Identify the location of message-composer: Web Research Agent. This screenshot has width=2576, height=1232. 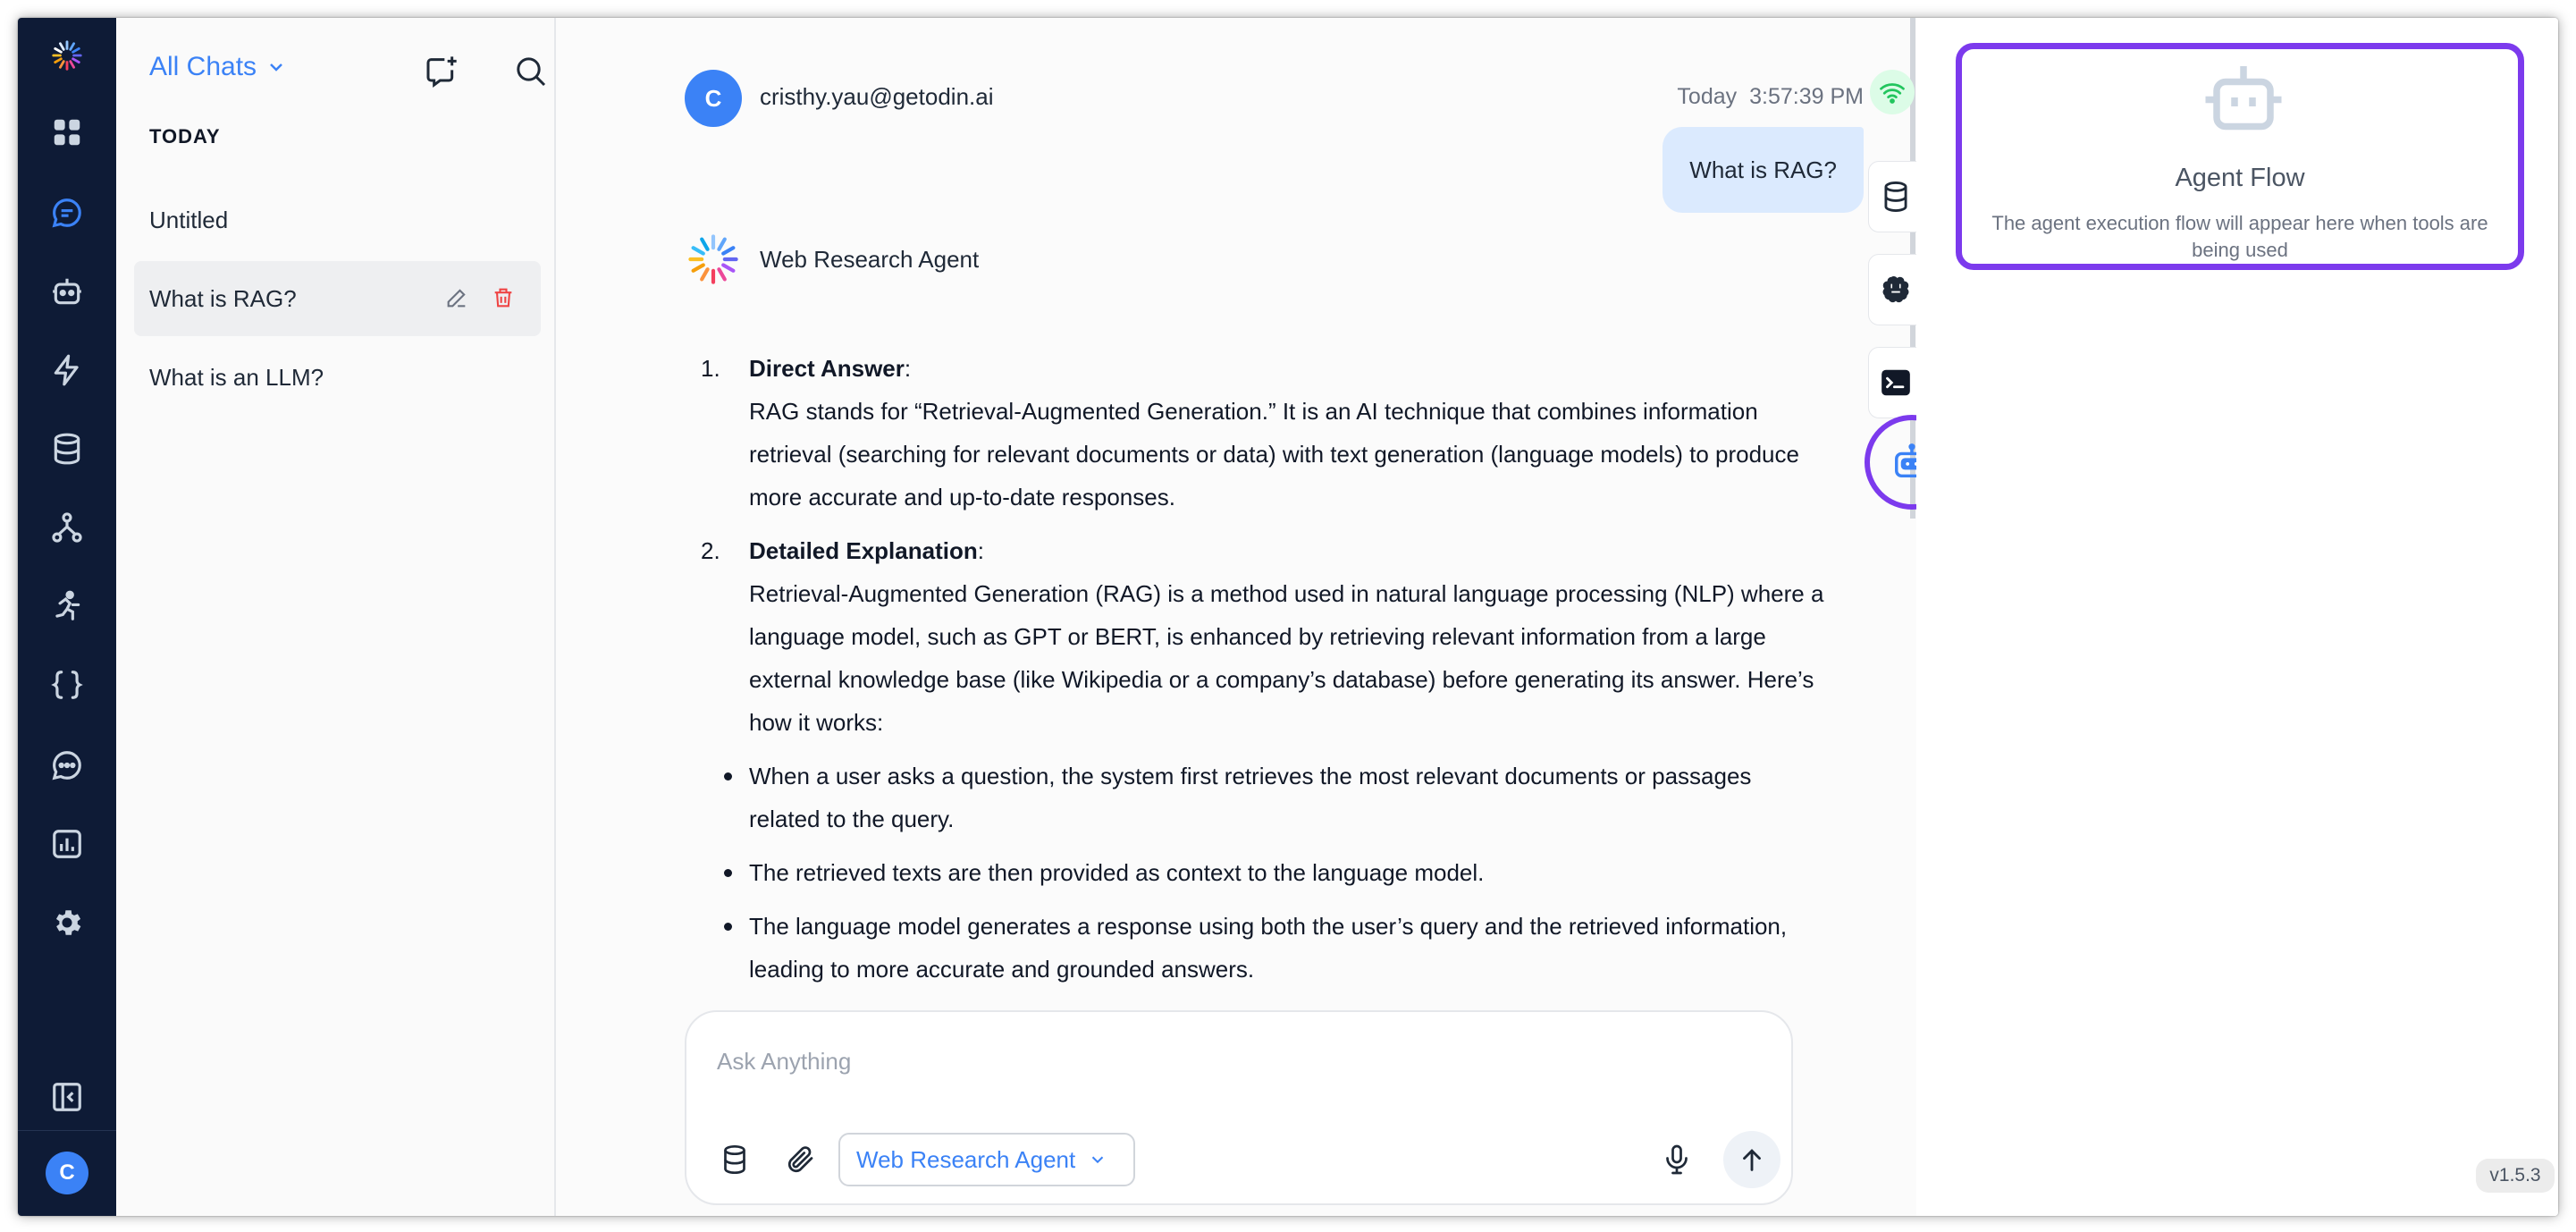
(1239, 1107).